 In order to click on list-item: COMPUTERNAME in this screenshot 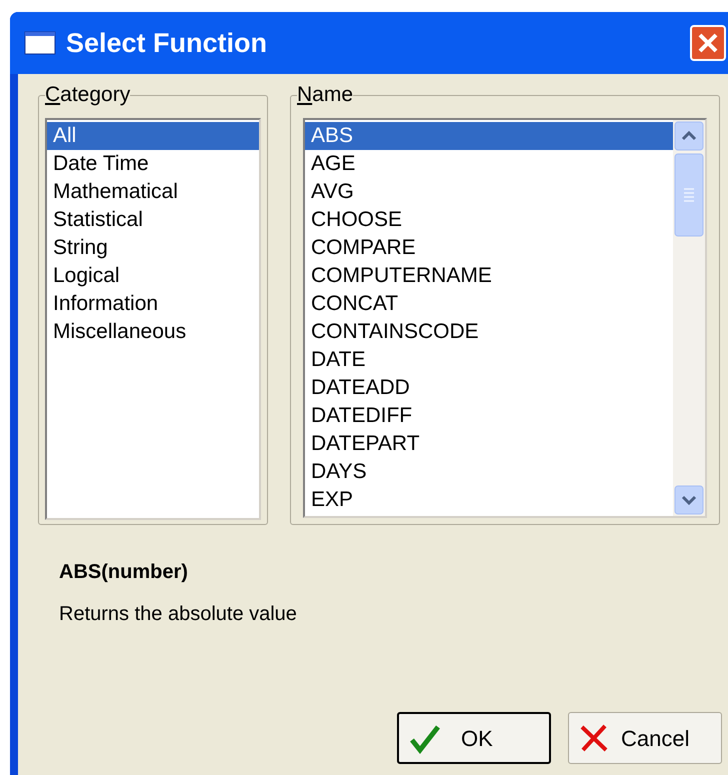, I will do `click(489, 276)`.